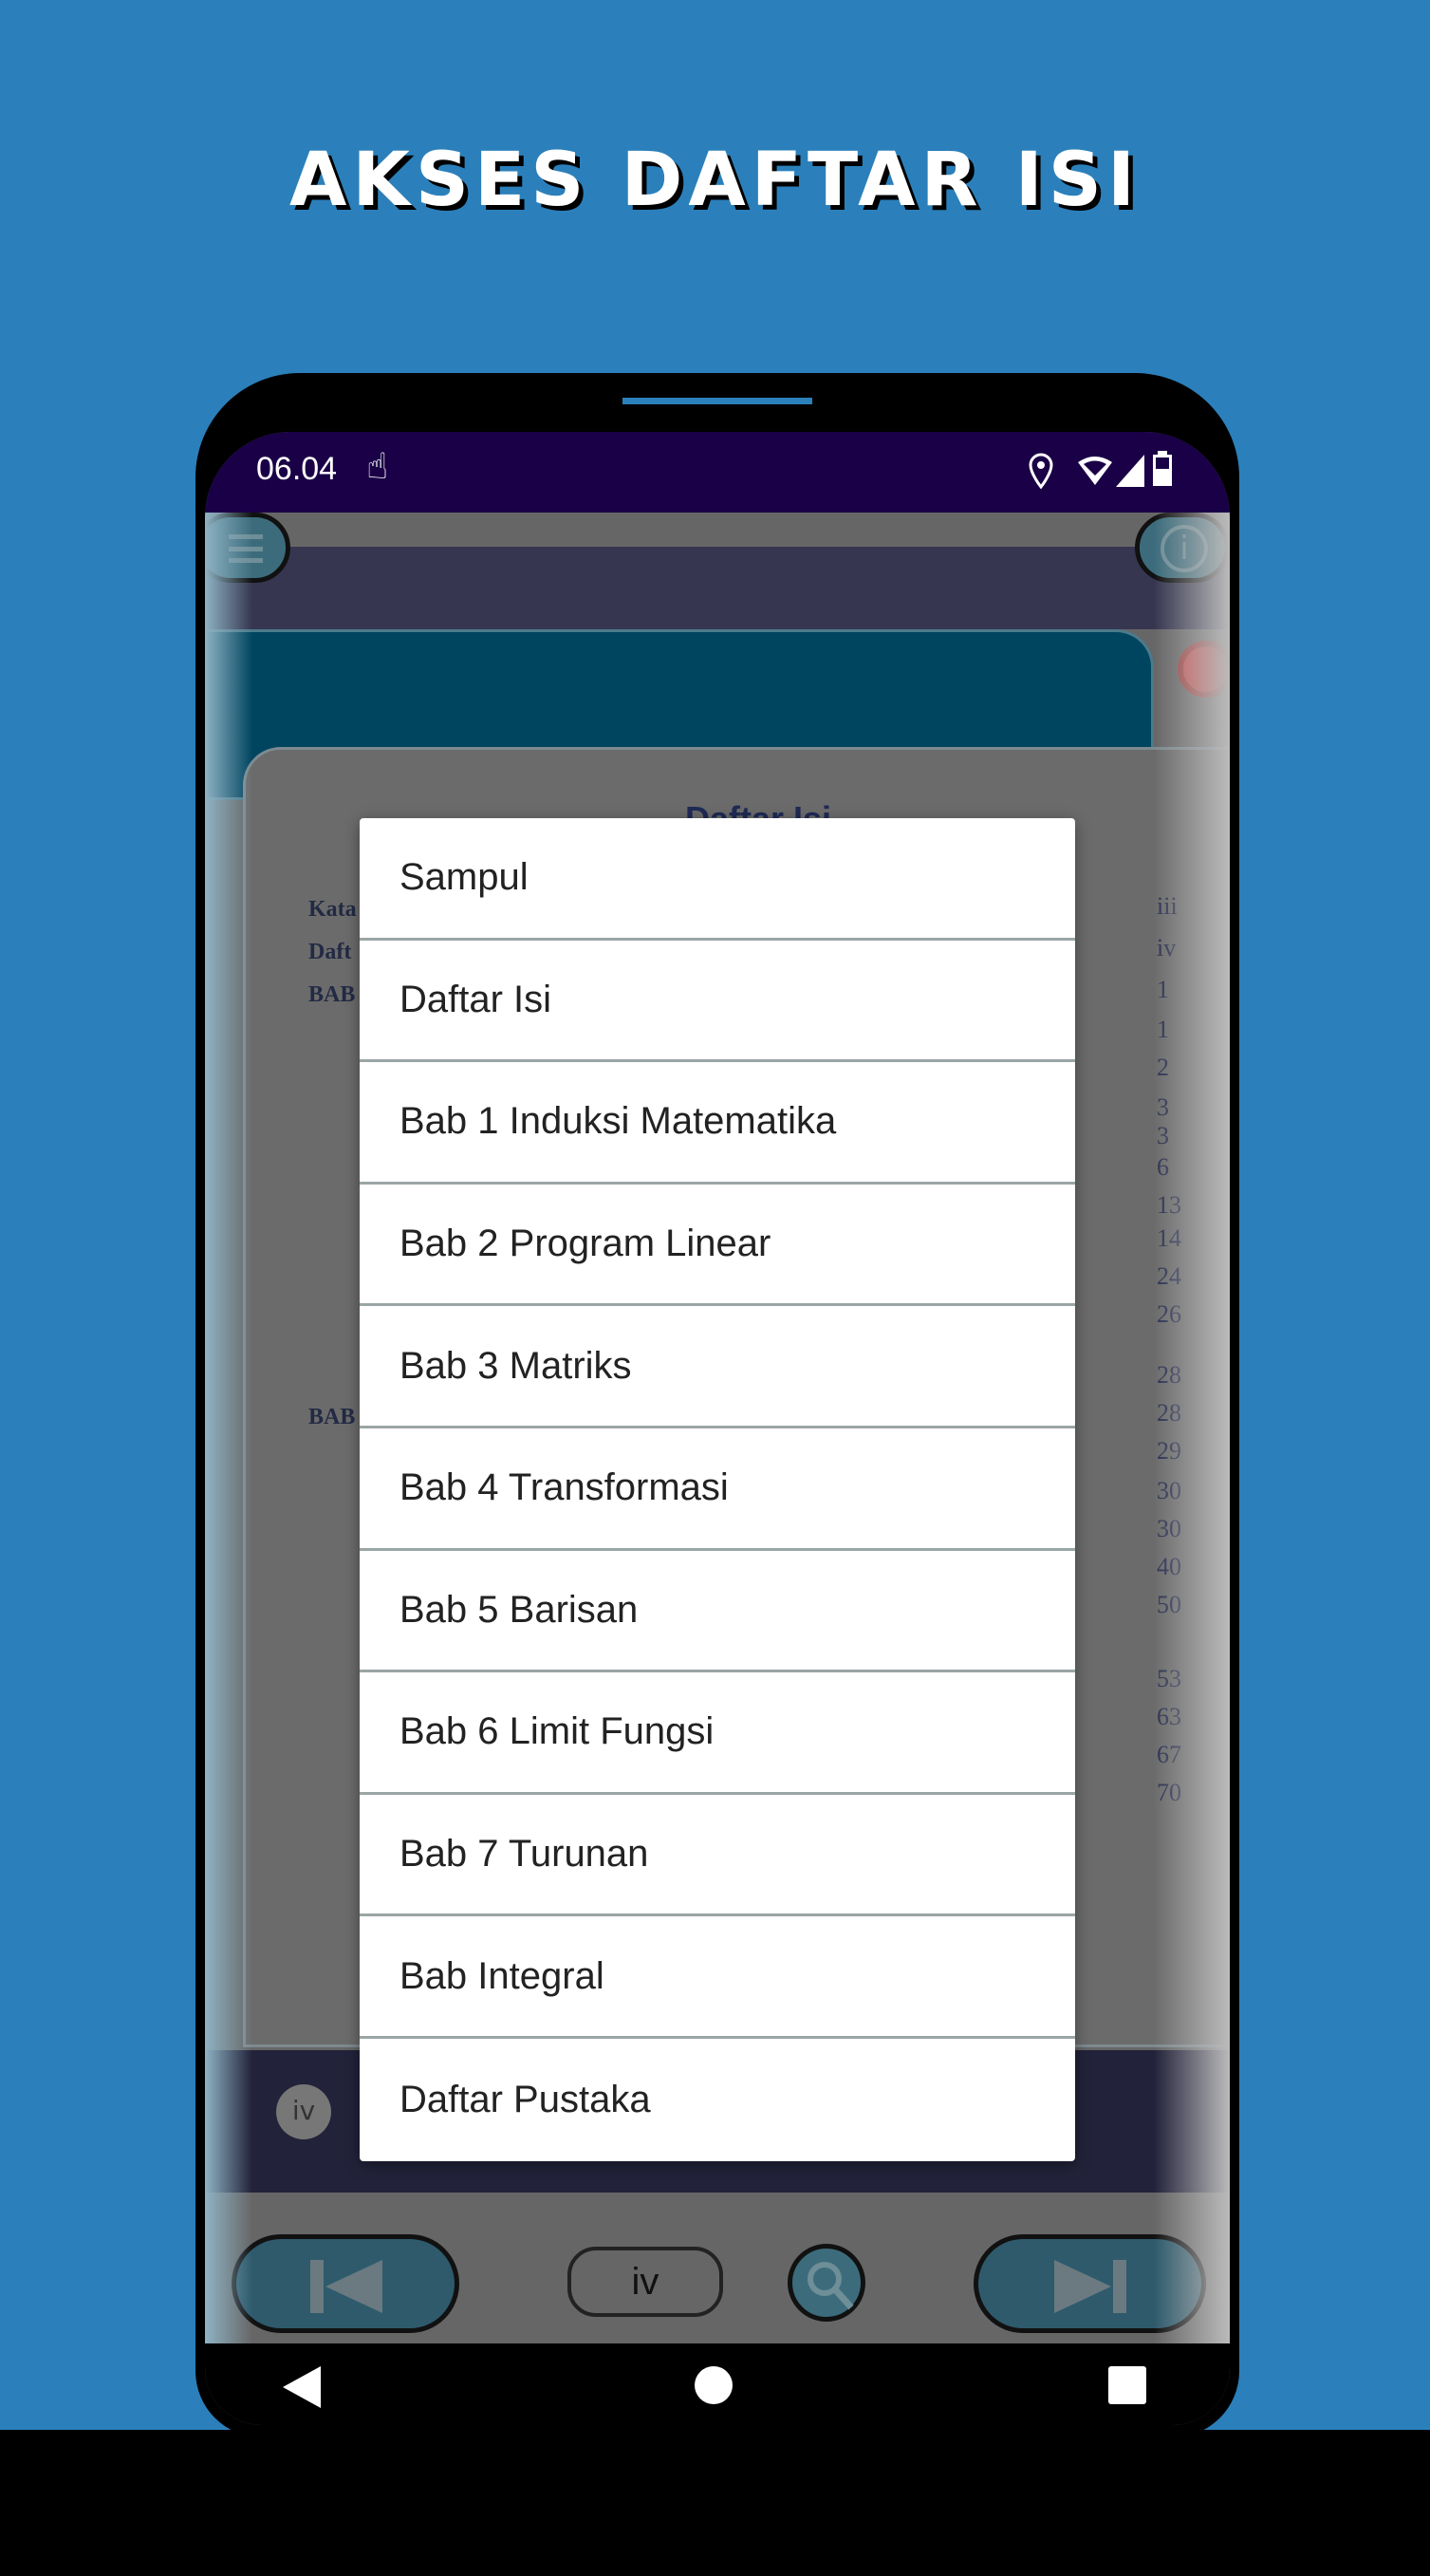 This screenshot has height=2576, width=1430. Describe the element at coordinates (330, 952) in the screenshot. I see `preview-label: Daft` at that location.